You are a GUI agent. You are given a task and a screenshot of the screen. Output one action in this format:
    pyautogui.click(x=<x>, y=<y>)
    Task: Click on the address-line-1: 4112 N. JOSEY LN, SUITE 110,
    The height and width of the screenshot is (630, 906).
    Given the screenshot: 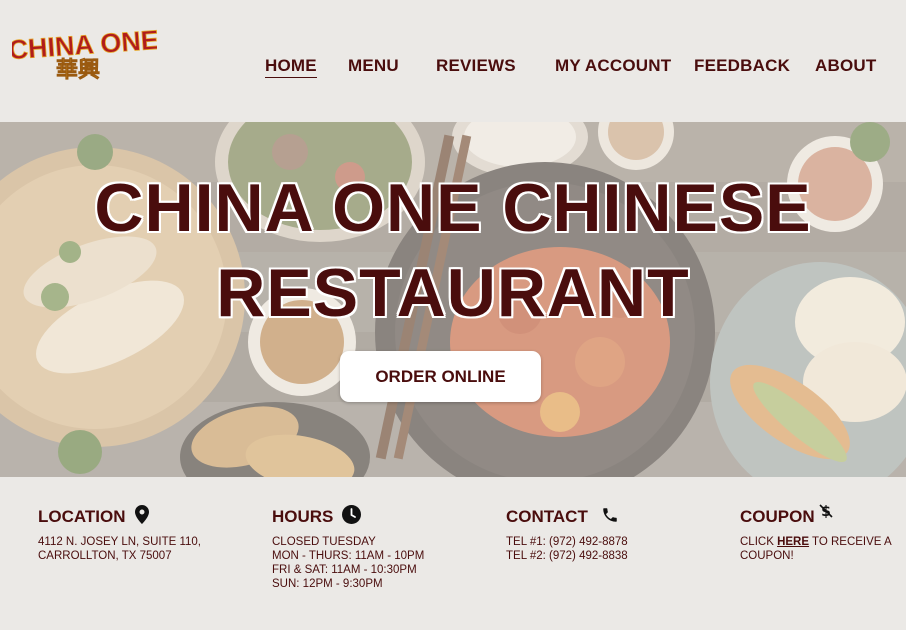 What is the action you would take?
    pyautogui.click(x=119, y=542)
    